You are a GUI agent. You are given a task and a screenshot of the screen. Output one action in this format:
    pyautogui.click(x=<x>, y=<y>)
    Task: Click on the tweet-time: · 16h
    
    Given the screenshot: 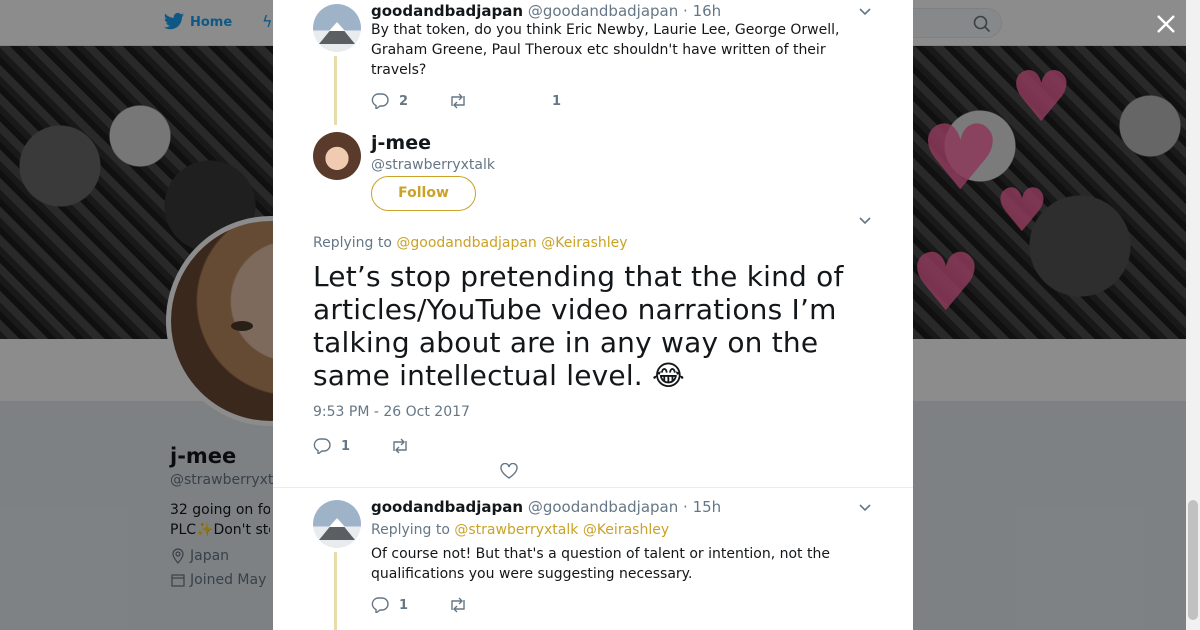 What is the action you would take?
    pyautogui.click(x=702, y=11)
    